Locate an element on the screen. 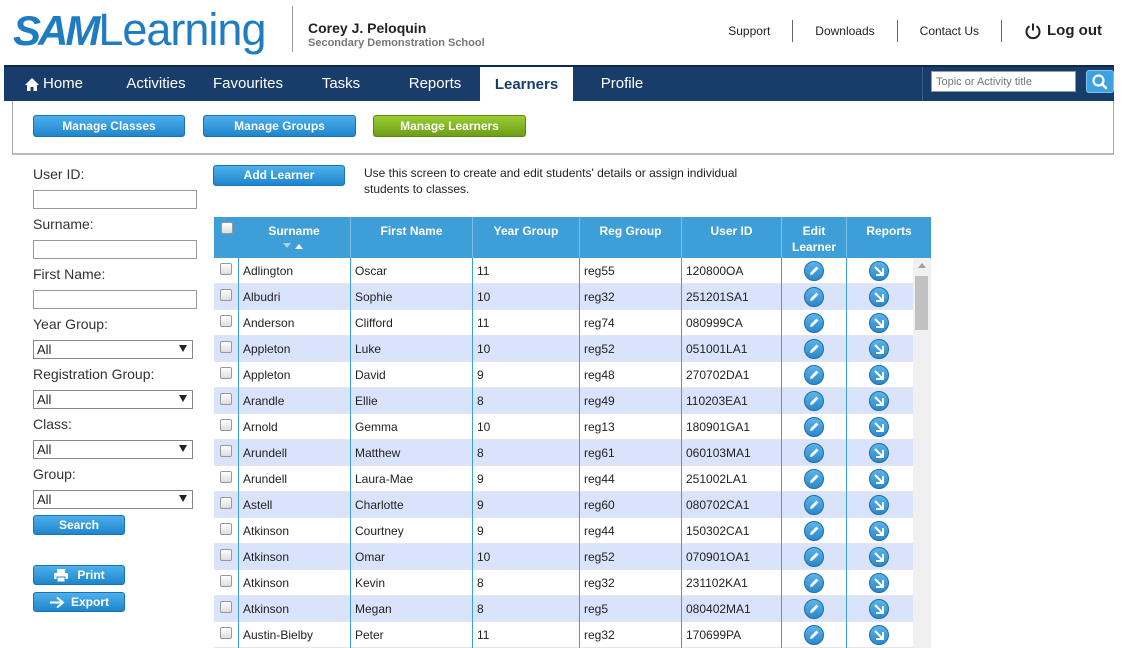  cell-first-name: Megan is located at coordinates (411, 609).